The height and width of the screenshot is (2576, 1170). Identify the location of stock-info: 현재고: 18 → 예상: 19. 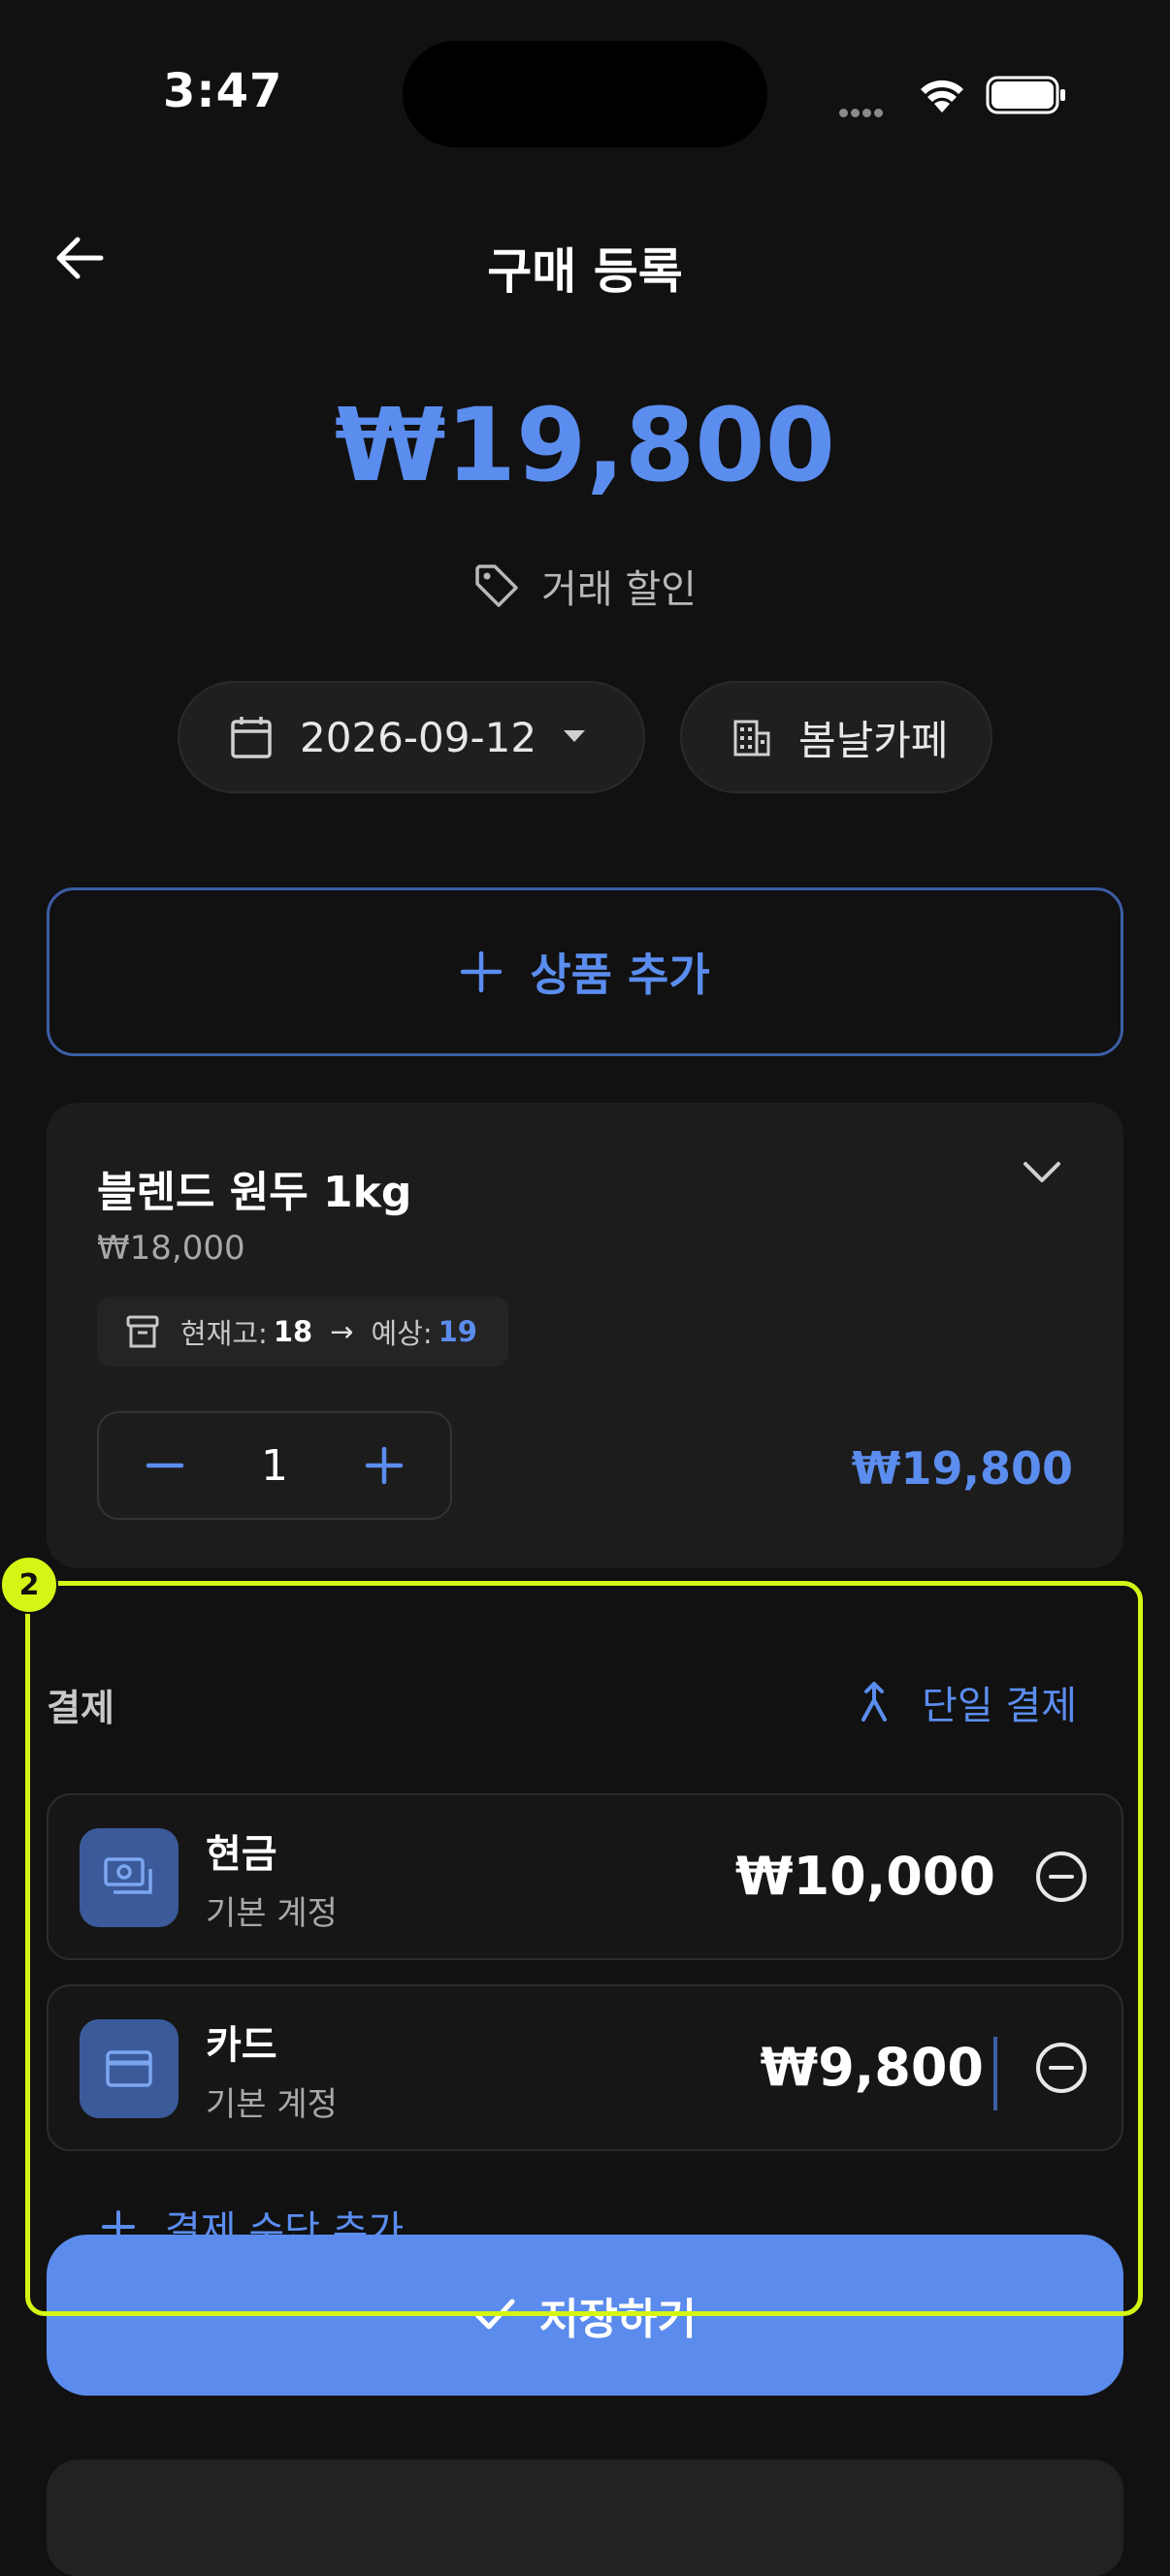
(302, 1332).